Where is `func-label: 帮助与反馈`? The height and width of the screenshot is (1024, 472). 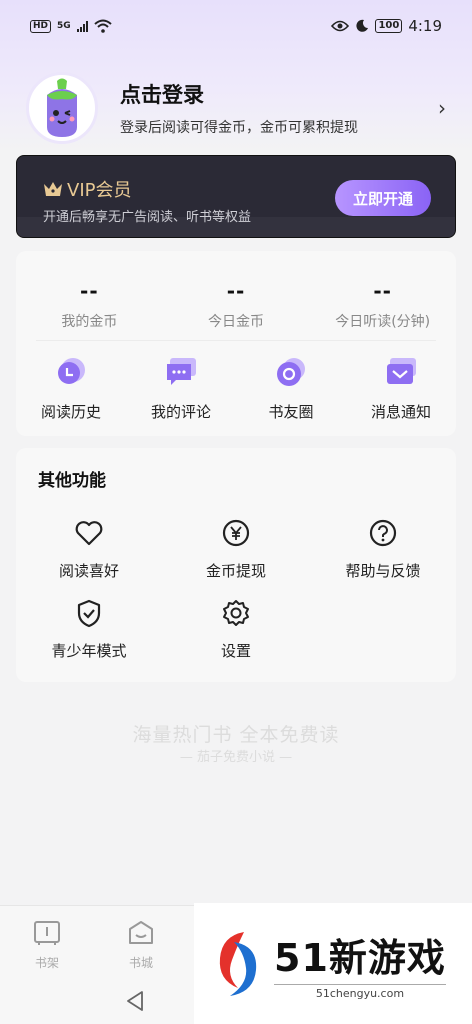
func-label: 帮助与反馈 is located at coordinates (383, 571).